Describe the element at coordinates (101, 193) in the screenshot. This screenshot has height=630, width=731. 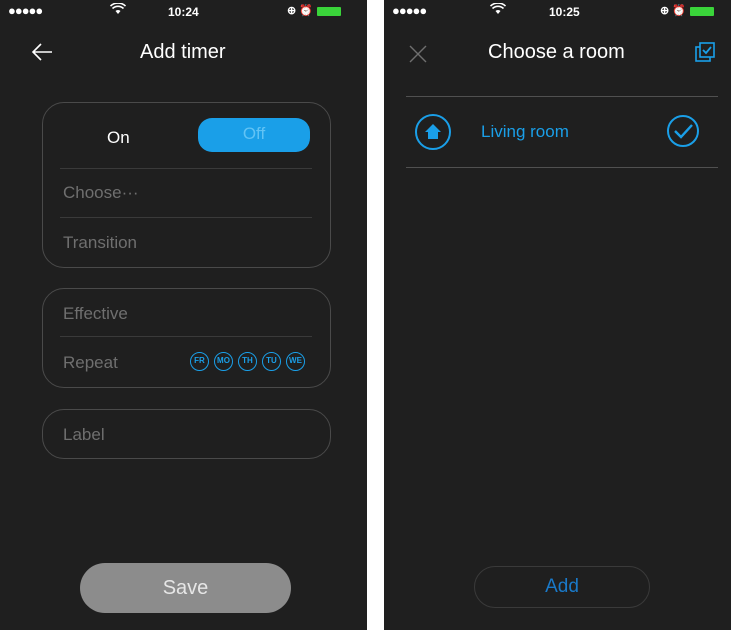
I see `choose-row: Choose···` at that location.